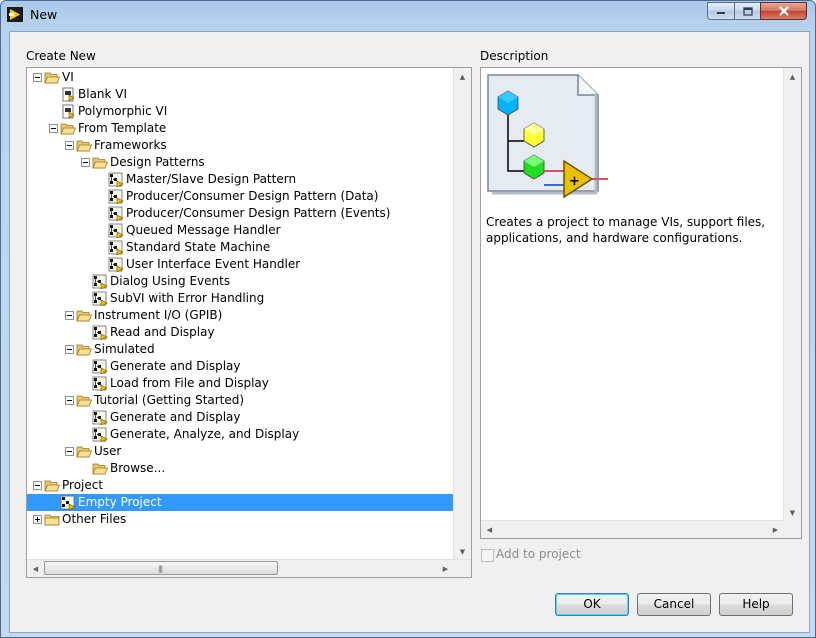  I want to click on minimize-button, so click(720, 11).